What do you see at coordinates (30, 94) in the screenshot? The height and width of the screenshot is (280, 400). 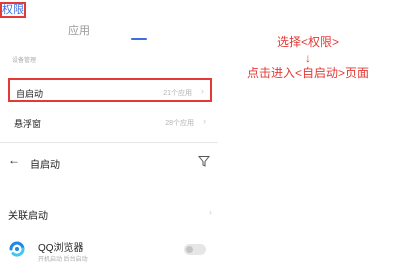 I see `autostart-label: 自启动` at bounding box center [30, 94].